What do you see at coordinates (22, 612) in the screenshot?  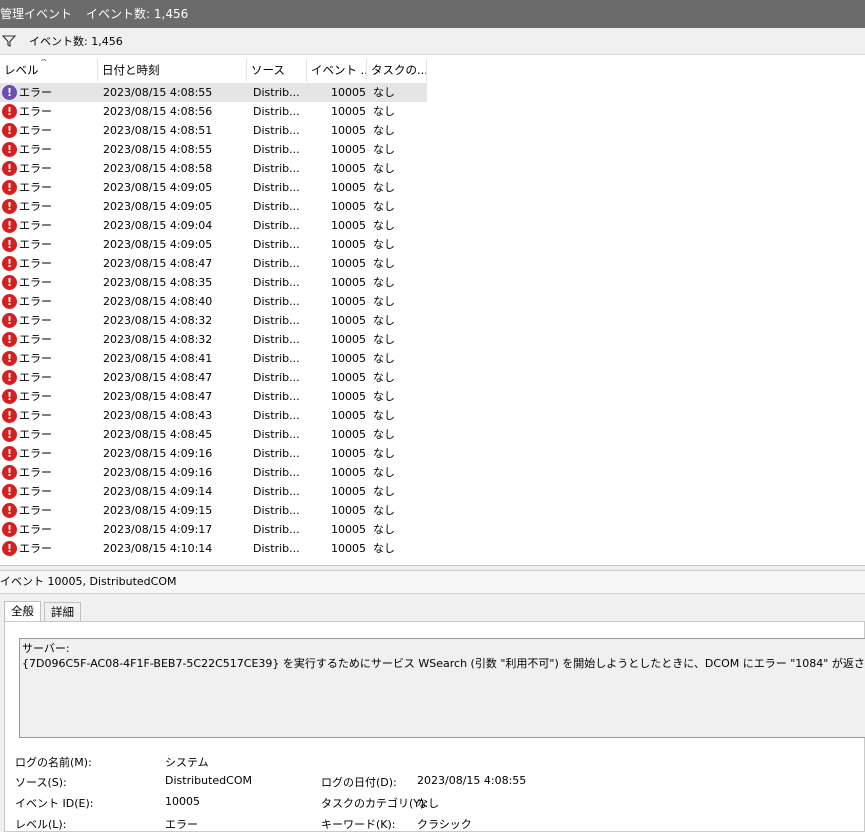 I see `tab-general: 全般` at bounding box center [22, 612].